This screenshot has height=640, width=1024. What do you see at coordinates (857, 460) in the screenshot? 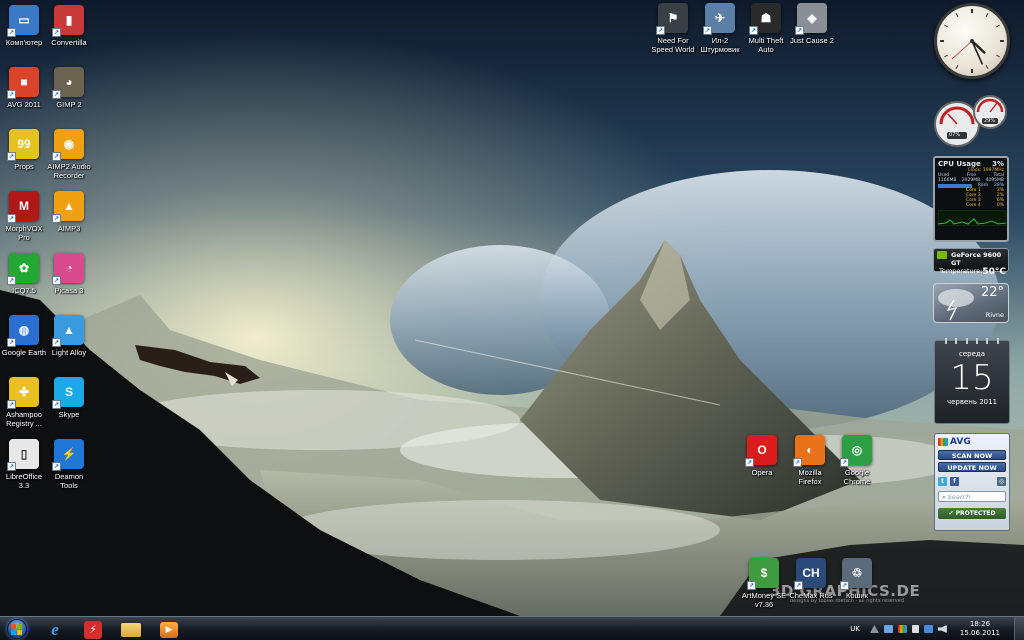
I see `desktop-icon-google-chrome: ◎ ↗ Google Chrome` at bounding box center [857, 460].